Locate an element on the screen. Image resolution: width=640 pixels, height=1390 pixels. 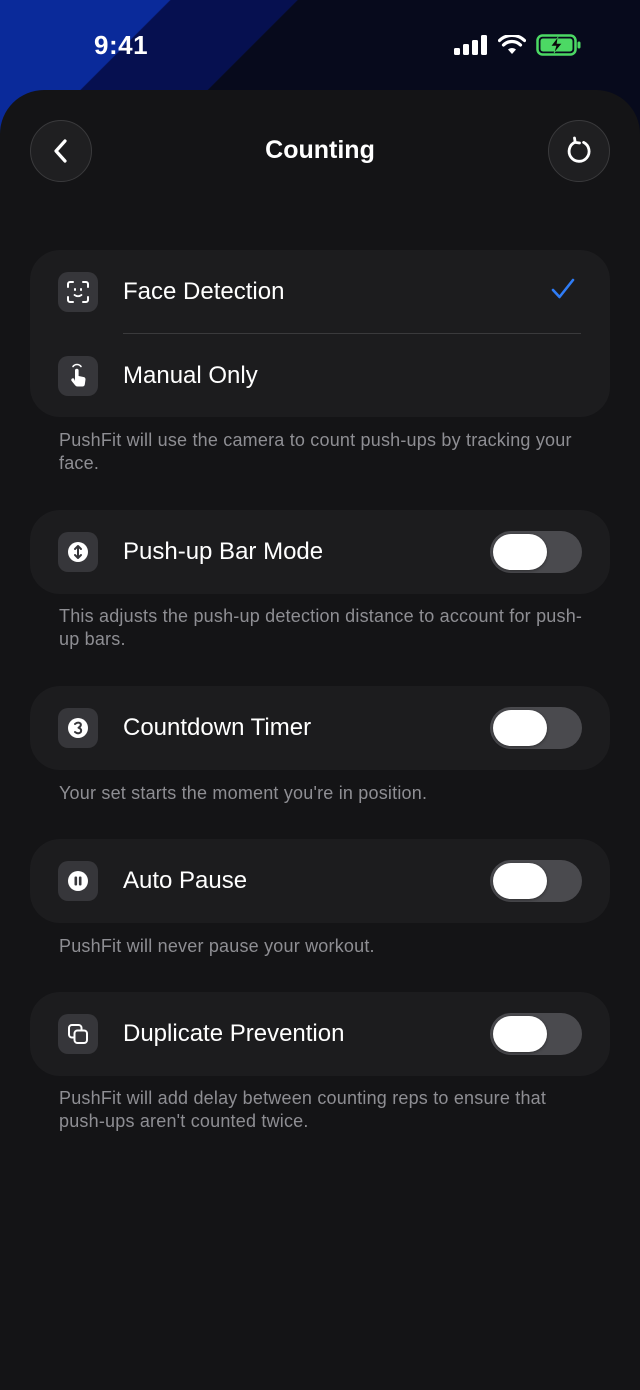
setting-label: Countdown Timer is located at coordinates (217, 727).